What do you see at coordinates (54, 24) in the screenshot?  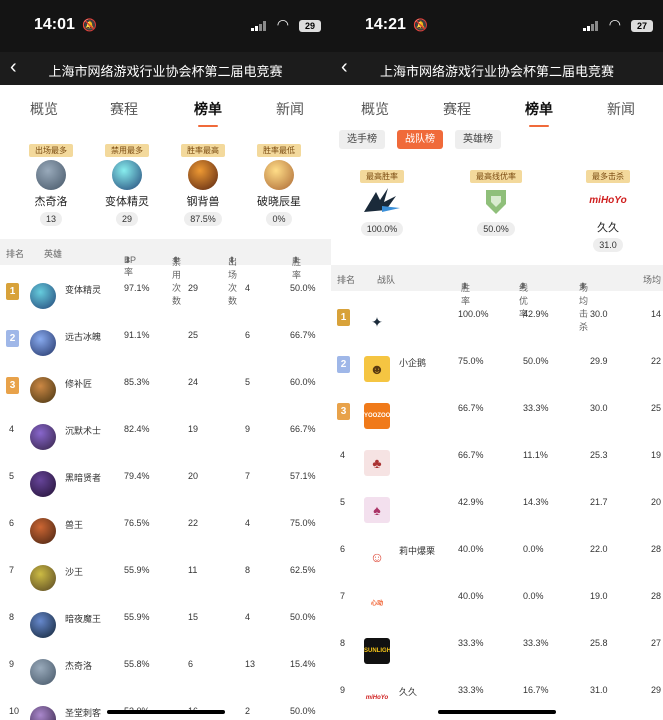 I see `status-time: 14:01` at bounding box center [54, 24].